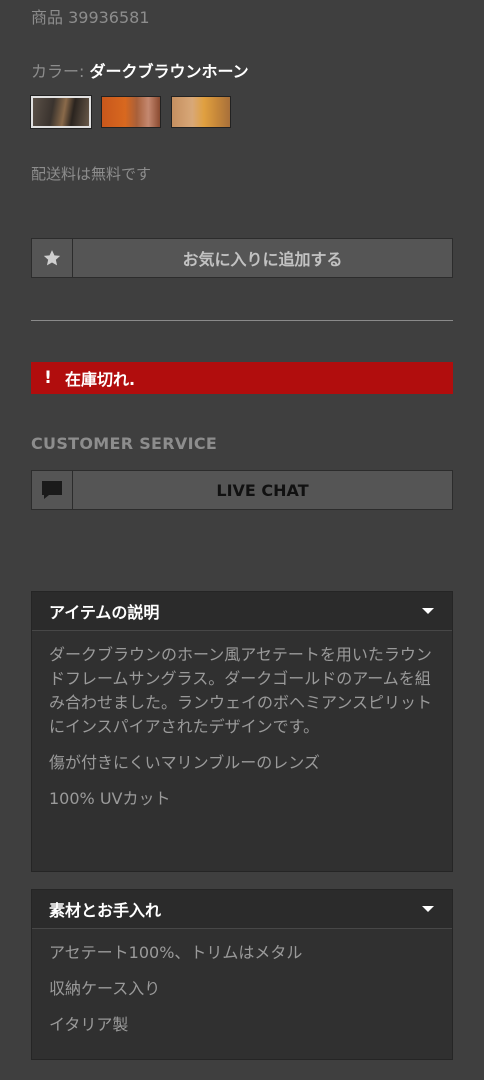 This screenshot has height=1080, width=484. Describe the element at coordinates (242, 983) in the screenshot. I see `materials-care-body: アセテート100%、トリムはメタル 収納ケース入り イタリア製` at that location.